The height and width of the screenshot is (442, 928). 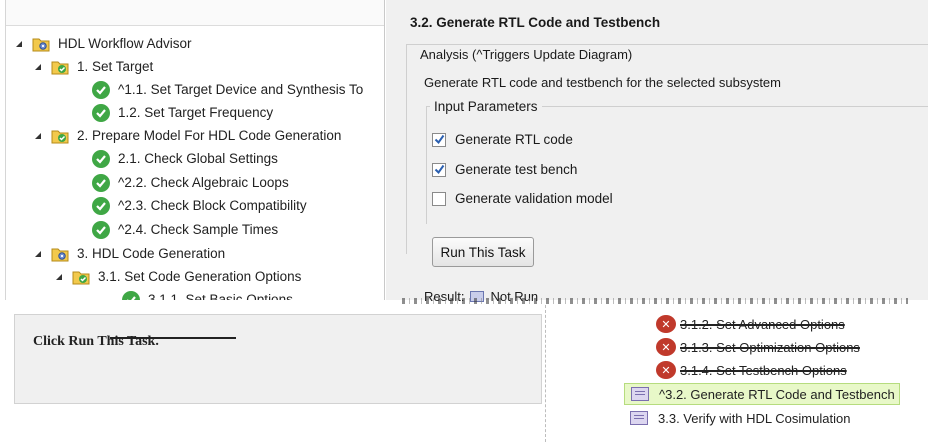 I want to click on render-artifact-line, so click(x=655, y=301).